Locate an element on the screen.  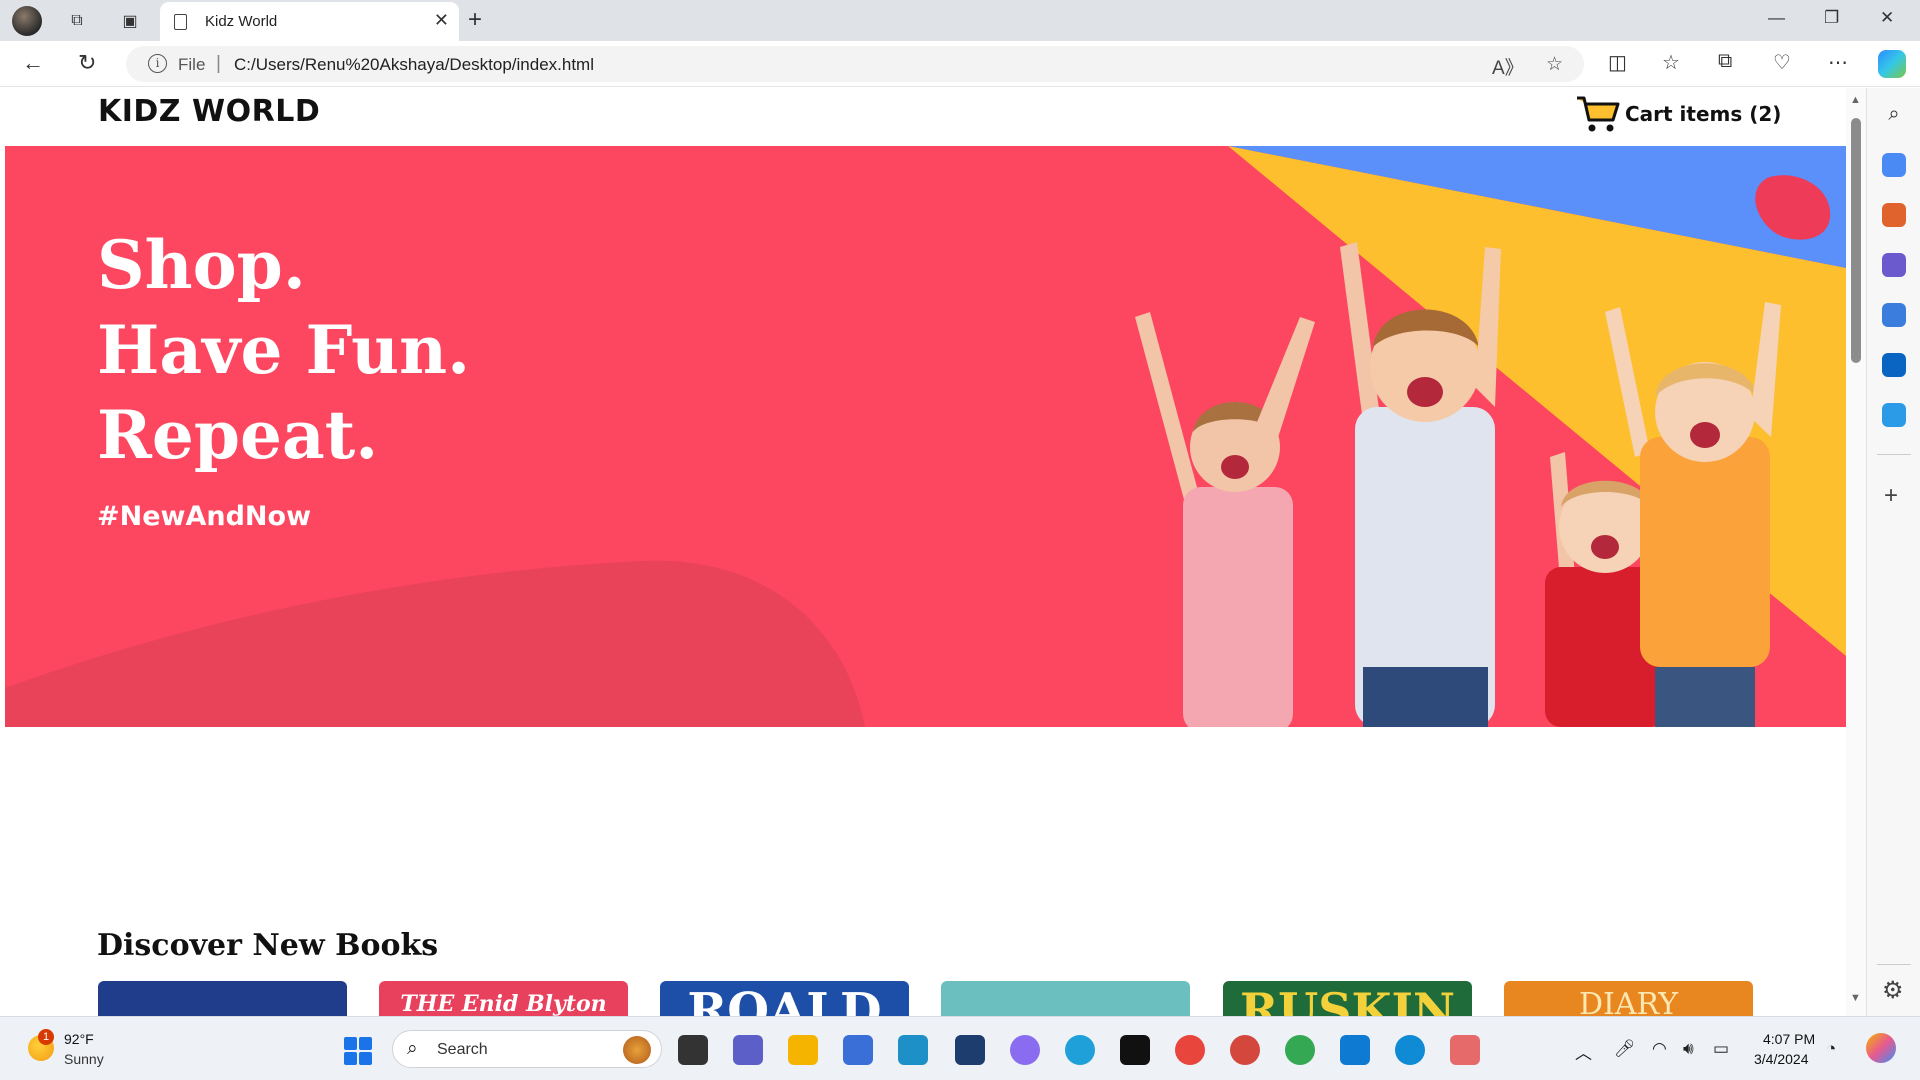
vertical-tabs-icon: ▣ is located at coordinates (130, 21).